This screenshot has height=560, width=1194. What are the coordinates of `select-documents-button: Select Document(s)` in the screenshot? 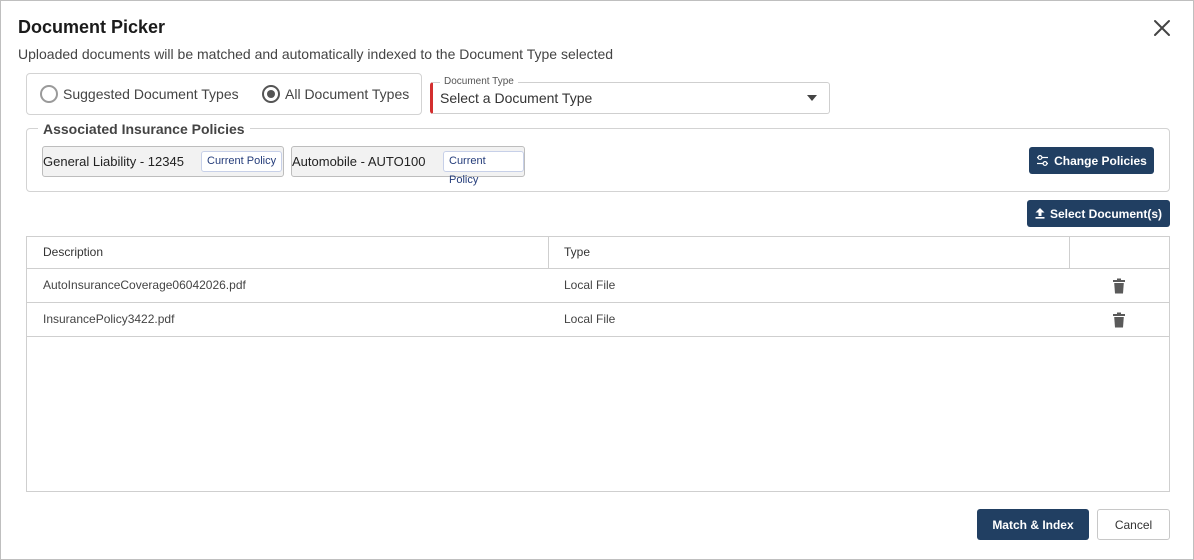 It's located at (1098, 213).